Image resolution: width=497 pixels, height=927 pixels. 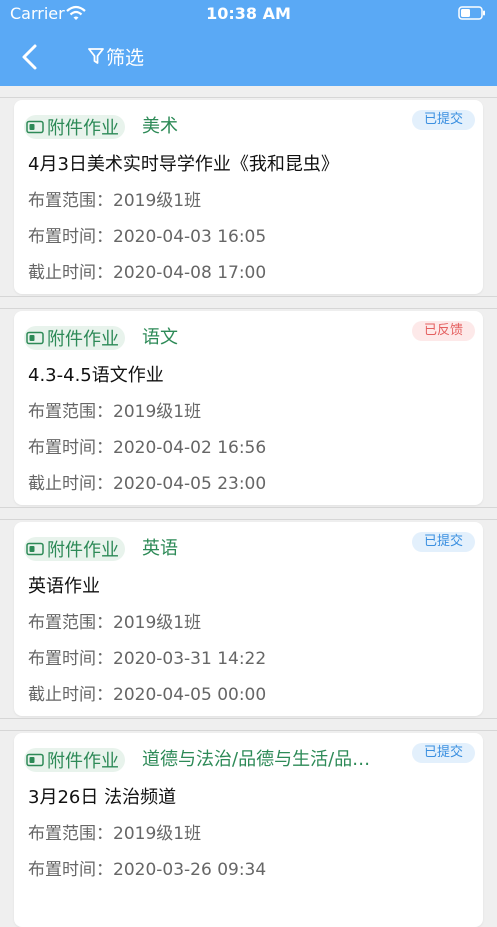 What do you see at coordinates (125, 57) in the screenshot?
I see `filter-label: 筛选` at bounding box center [125, 57].